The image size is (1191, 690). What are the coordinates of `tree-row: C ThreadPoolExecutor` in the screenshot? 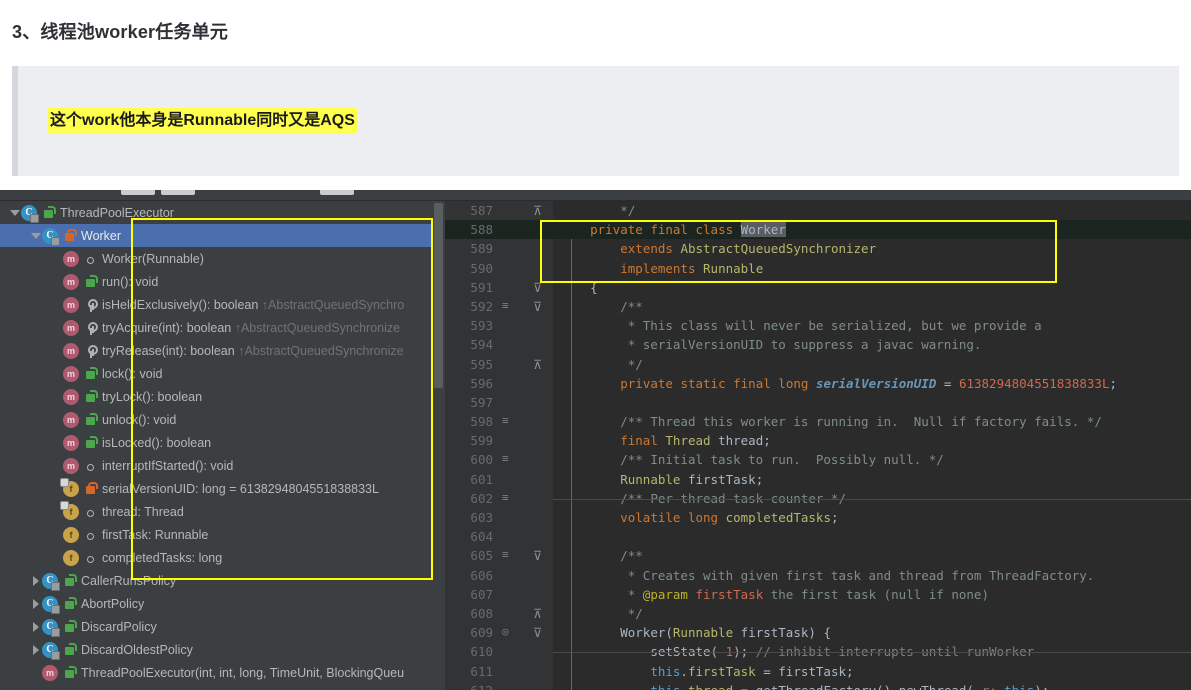 It's located at (222, 212).